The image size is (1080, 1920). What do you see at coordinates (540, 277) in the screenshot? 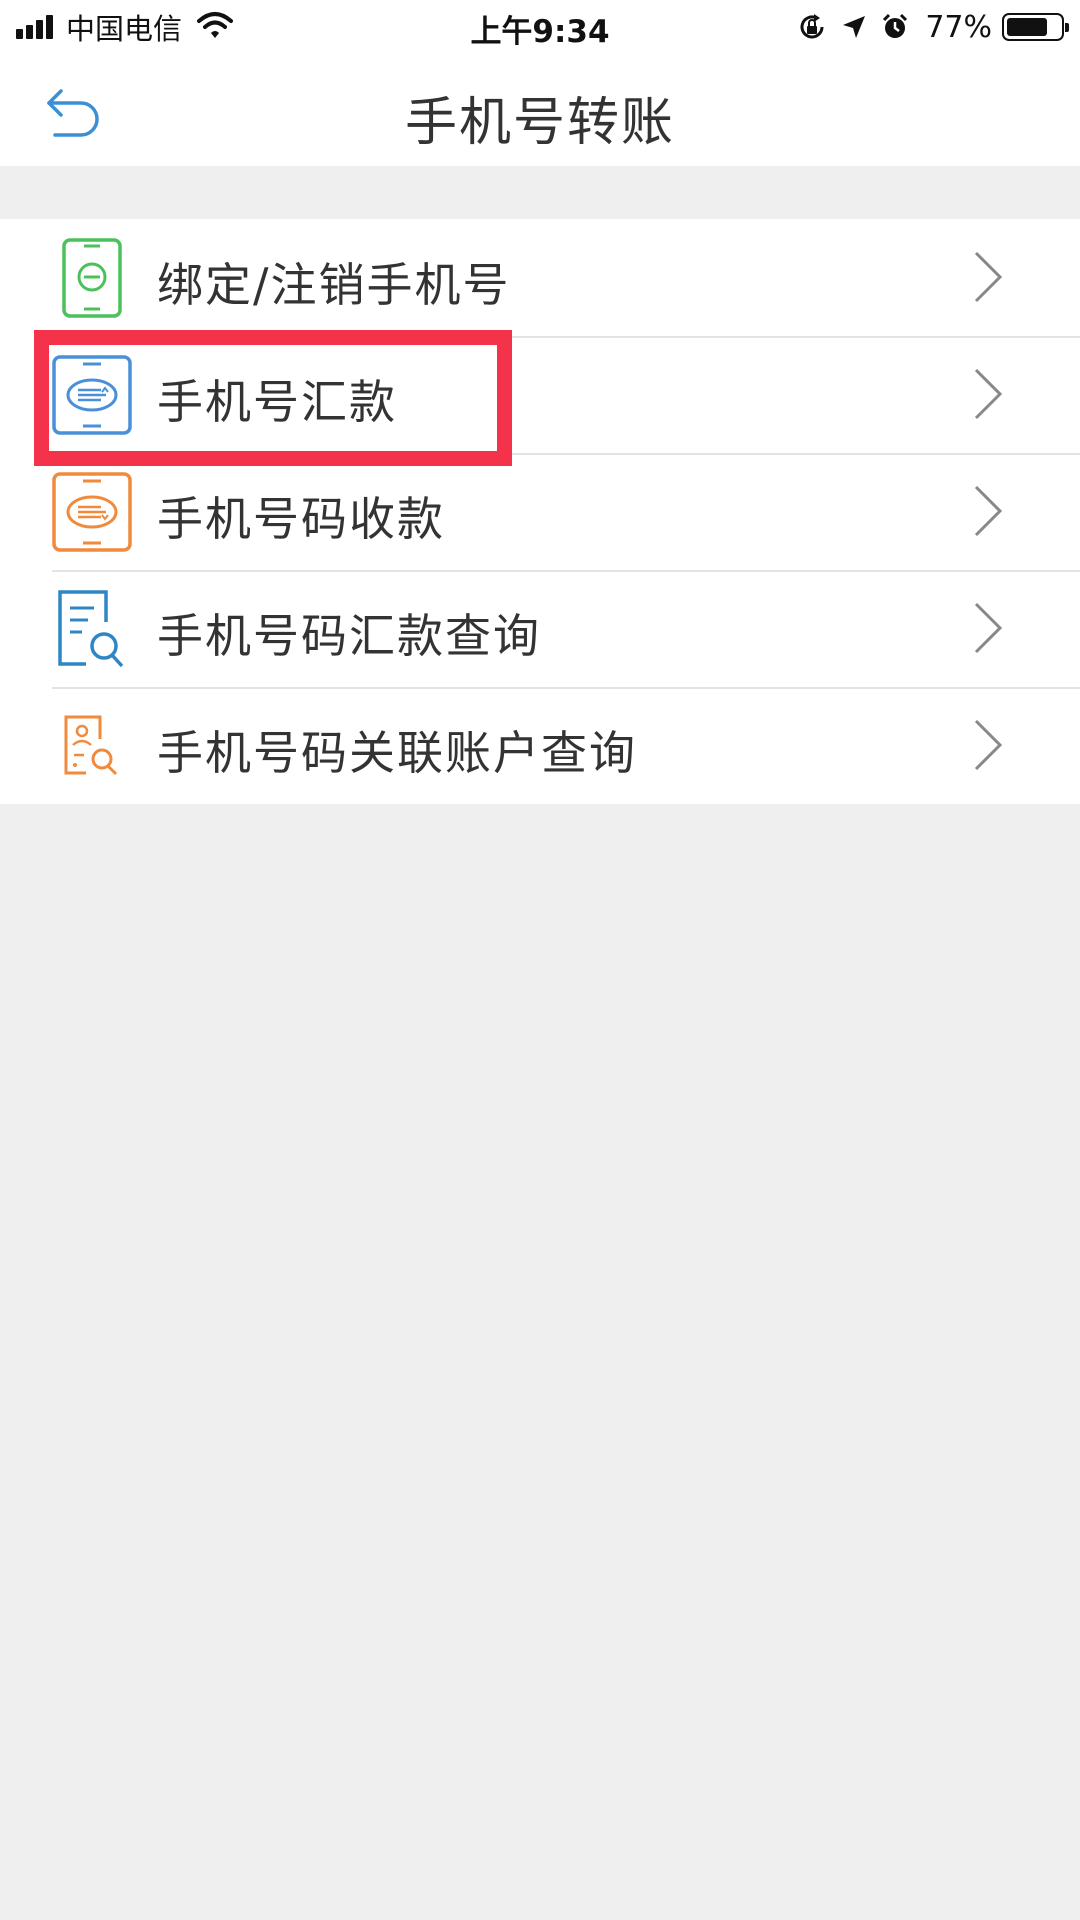
I see `menu-item-bind-phone: 绑定/注销手机号` at bounding box center [540, 277].